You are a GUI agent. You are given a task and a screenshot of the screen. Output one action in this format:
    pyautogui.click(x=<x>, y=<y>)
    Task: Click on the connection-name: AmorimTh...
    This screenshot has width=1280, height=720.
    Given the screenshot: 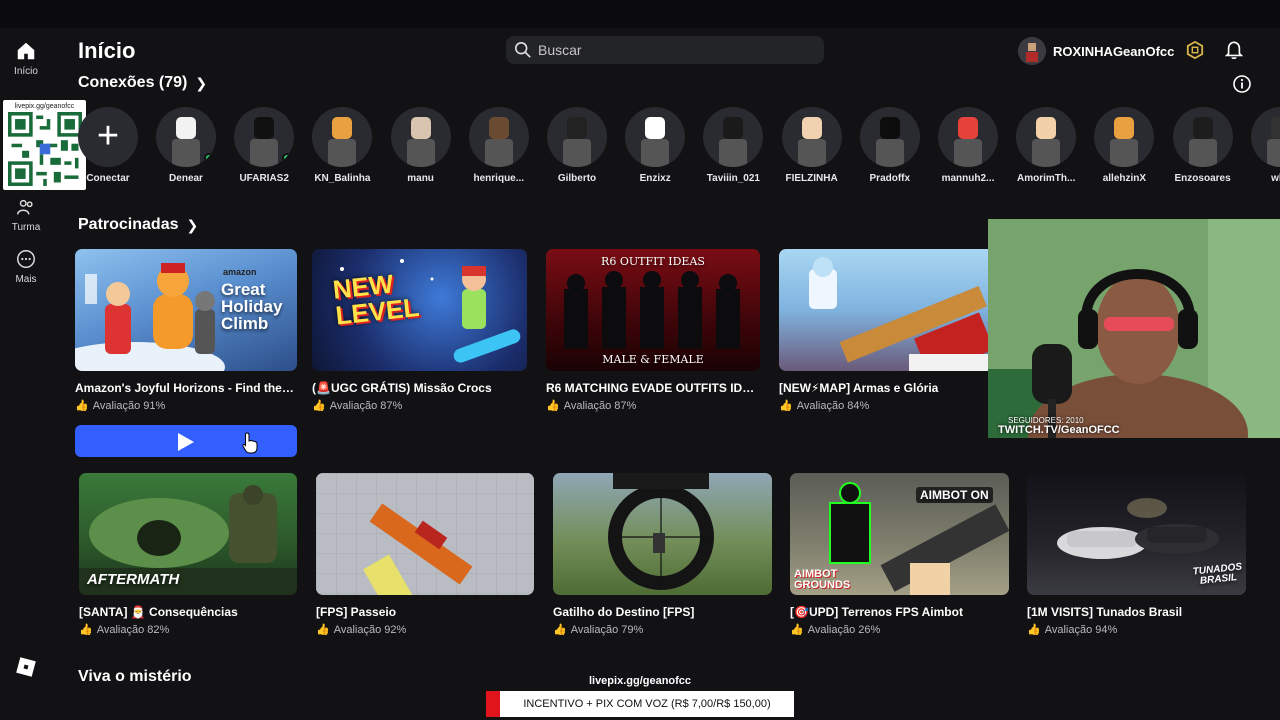 What is the action you would take?
    pyautogui.click(x=1046, y=178)
    